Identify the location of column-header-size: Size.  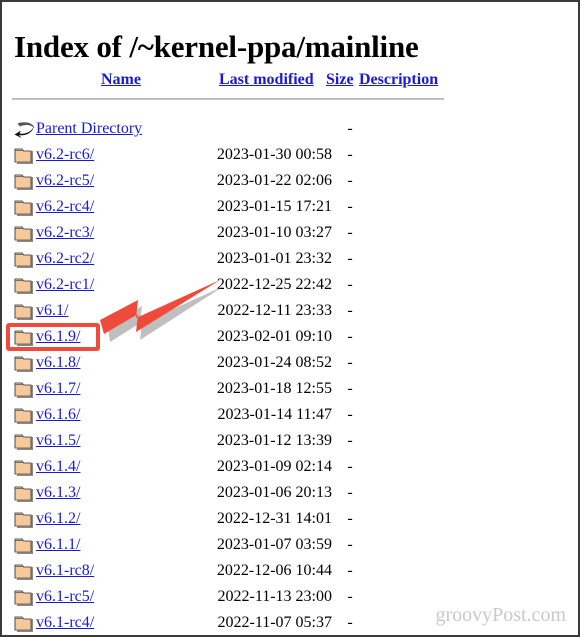
(340, 80).